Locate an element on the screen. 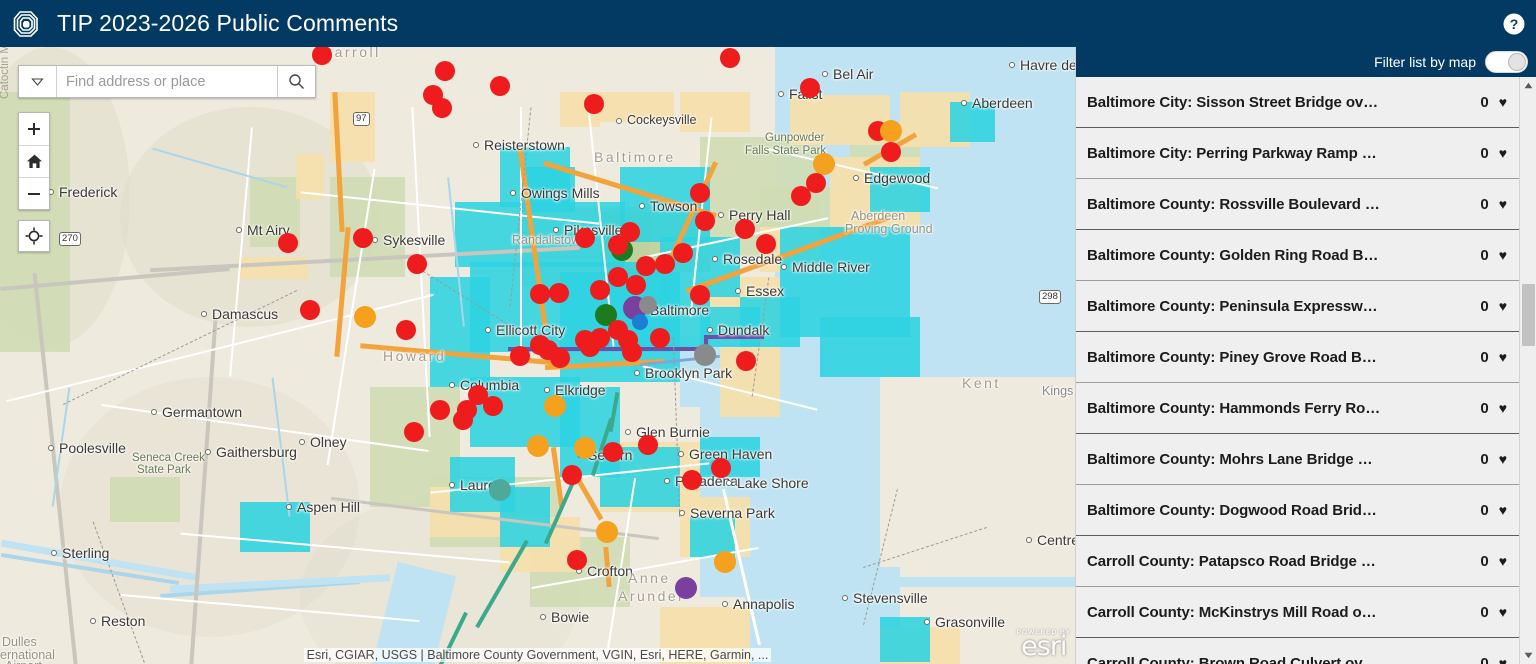 This screenshot has width=1536, height=664. list-item: Baltimore County: Peninsula Expressw… 0 ♥ is located at coordinates (1297, 306).